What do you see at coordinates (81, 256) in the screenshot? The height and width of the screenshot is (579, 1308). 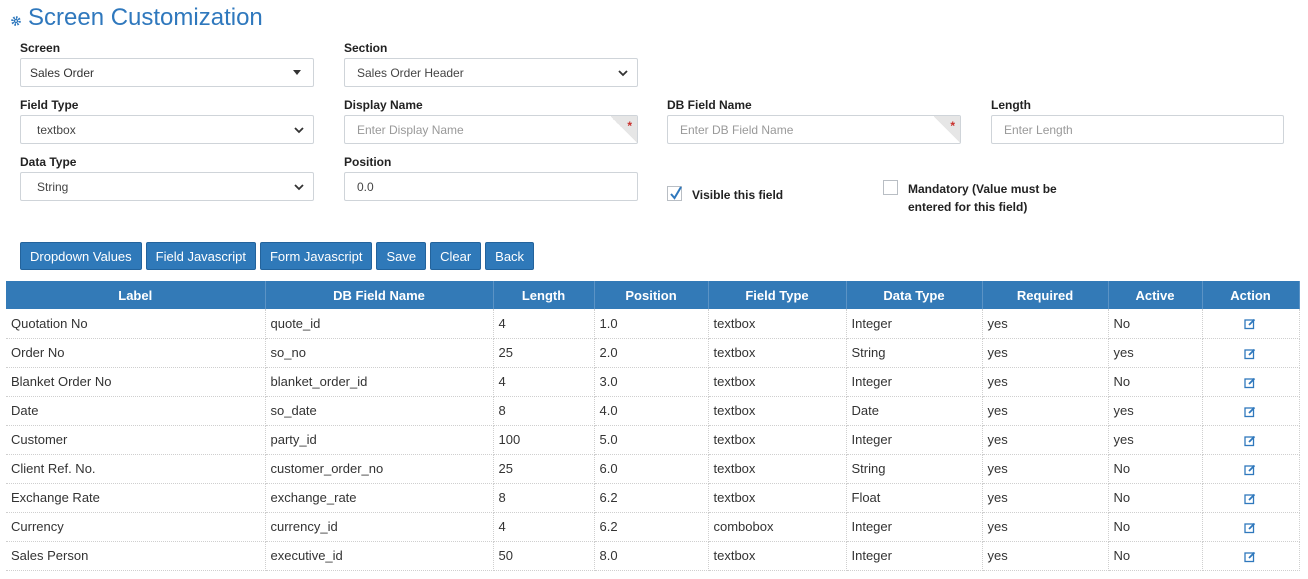 I see `dropdown-values-button: Dropdown Values` at bounding box center [81, 256].